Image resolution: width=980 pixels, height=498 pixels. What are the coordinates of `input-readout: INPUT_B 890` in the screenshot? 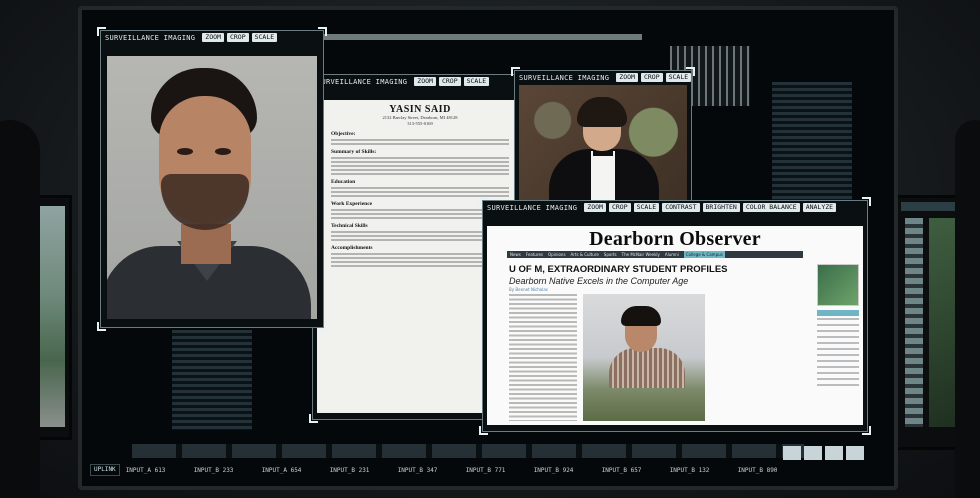 It's located at (757, 470).